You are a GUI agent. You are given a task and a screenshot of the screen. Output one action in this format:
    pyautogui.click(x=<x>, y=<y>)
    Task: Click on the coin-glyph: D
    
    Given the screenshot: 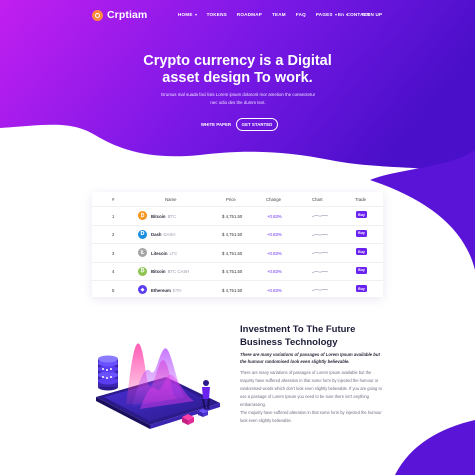 What is the action you would take?
    pyautogui.click(x=142, y=234)
    